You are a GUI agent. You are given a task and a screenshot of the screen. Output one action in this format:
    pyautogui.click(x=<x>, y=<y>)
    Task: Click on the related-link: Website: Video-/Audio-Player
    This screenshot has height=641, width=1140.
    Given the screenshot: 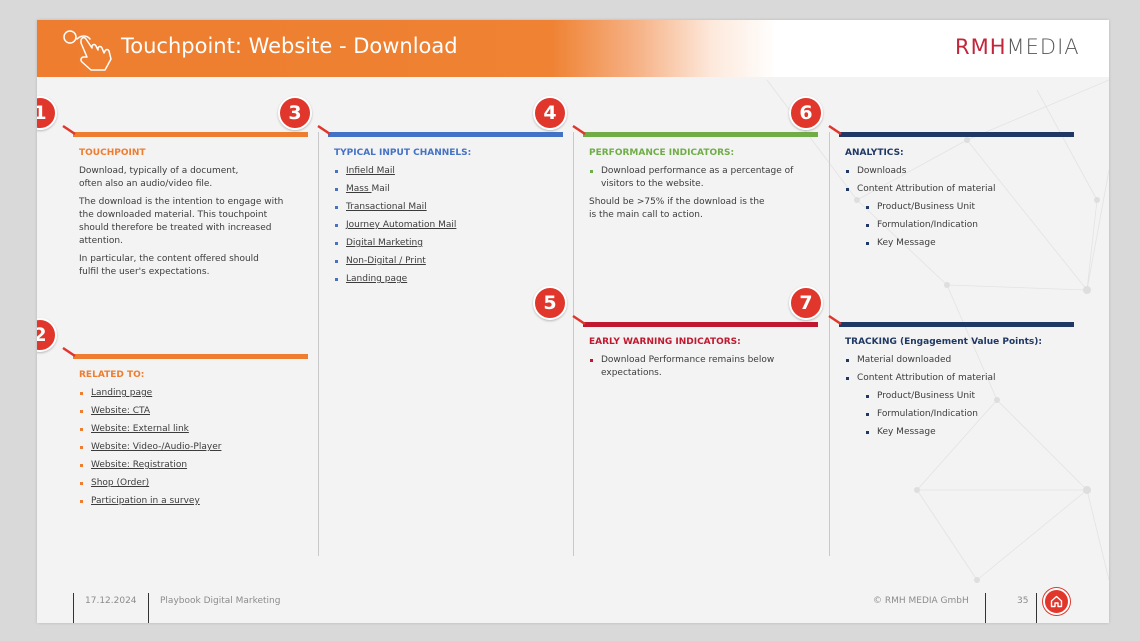 What is the action you would take?
    pyautogui.click(x=156, y=447)
    